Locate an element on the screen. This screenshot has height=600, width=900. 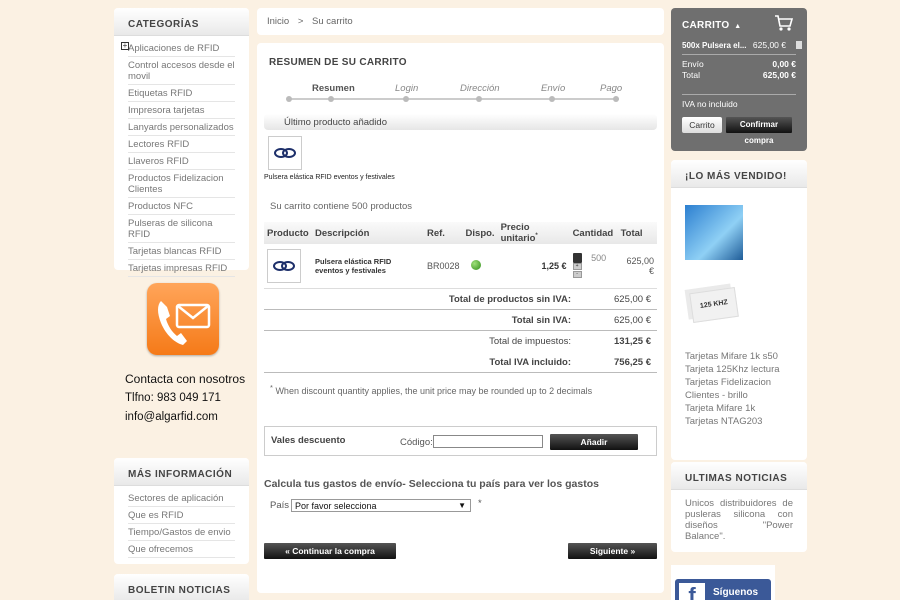
cart-count: Su carrito contiene 500 productos is located at coordinates (341, 206).